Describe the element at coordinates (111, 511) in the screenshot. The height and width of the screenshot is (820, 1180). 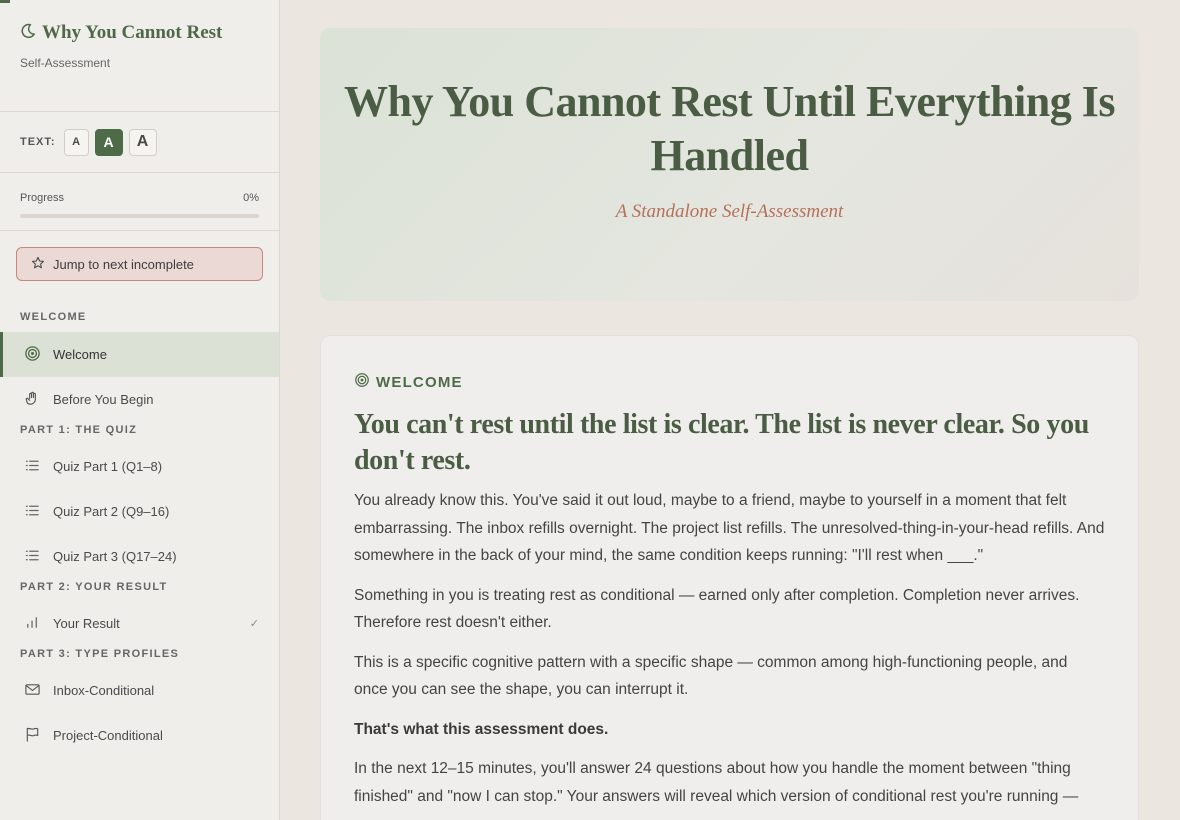
I see `sidebar-item-label: Quiz Part 2 (Q9–16)` at that location.